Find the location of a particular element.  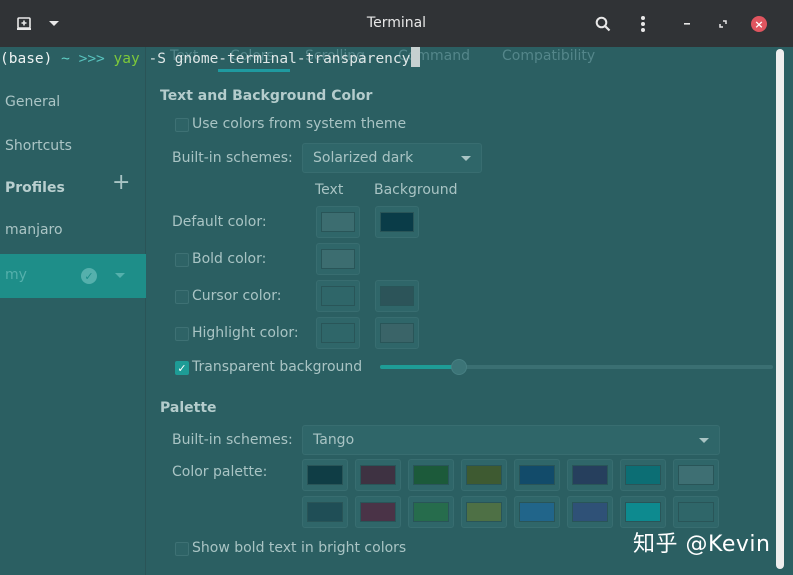

use-system-colors-checkbox is located at coordinates (182, 125).